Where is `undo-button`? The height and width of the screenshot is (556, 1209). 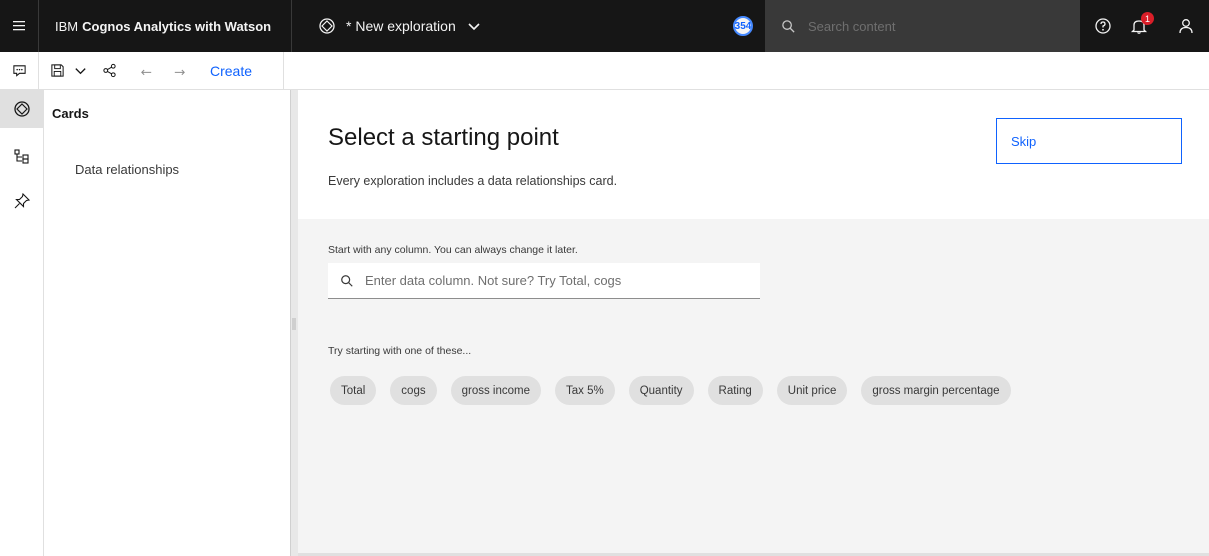
undo-button is located at coordinates (146, 70).